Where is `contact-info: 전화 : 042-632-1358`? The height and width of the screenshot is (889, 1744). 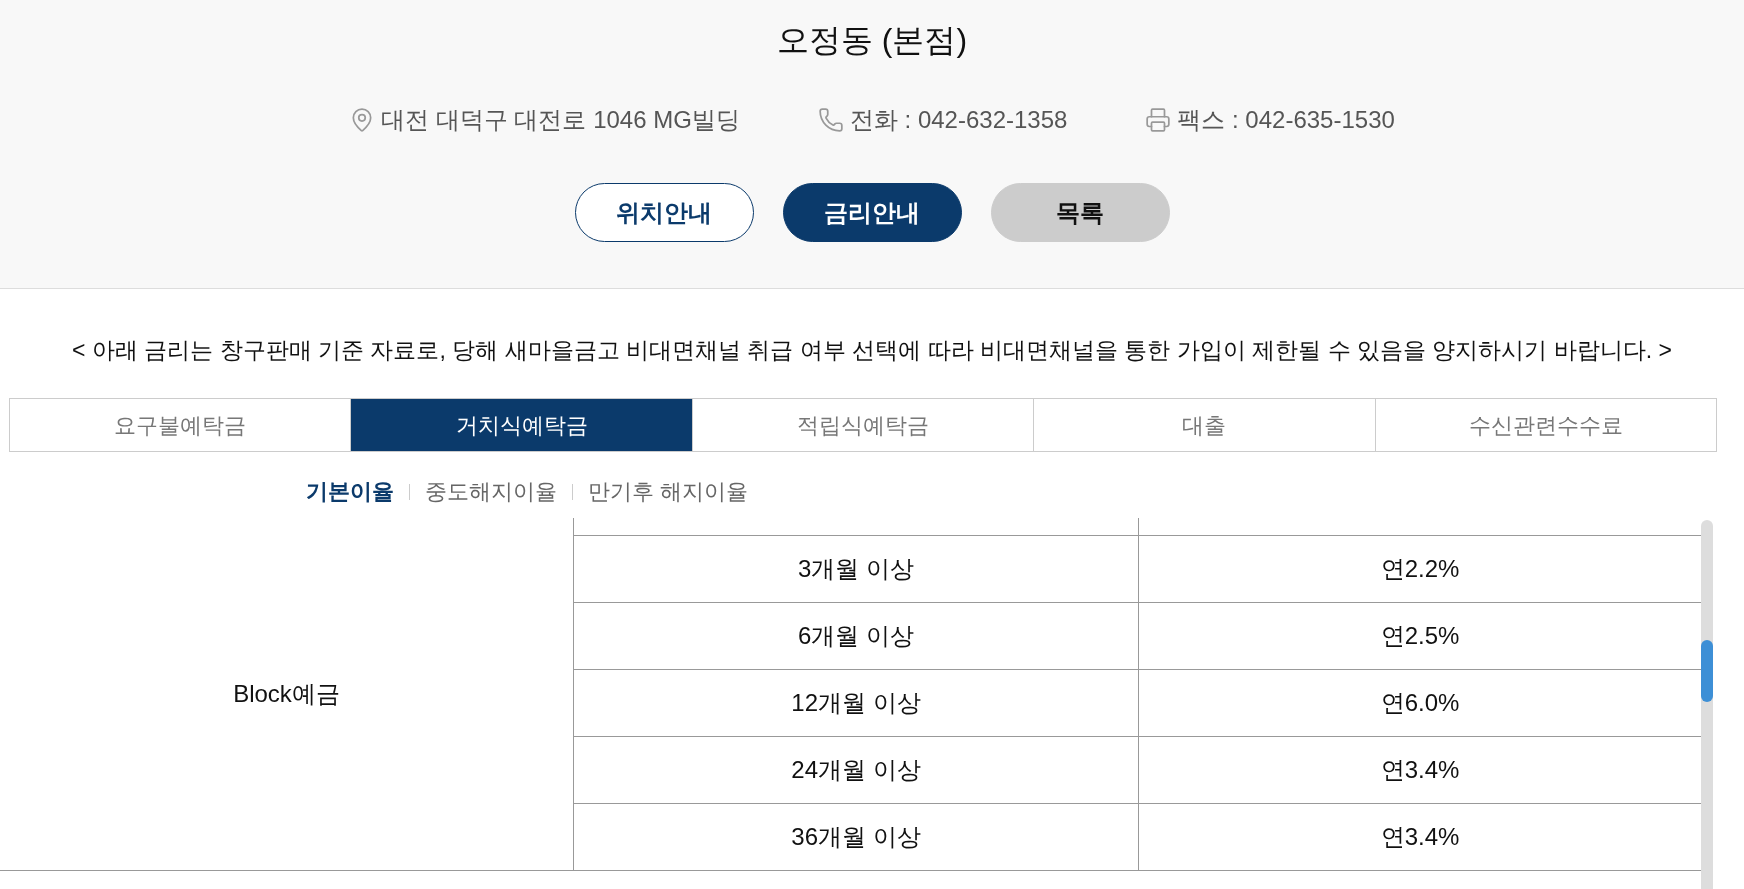
contact-info: 전화 : 042-632-1358 is located at coordinates (958, 120).